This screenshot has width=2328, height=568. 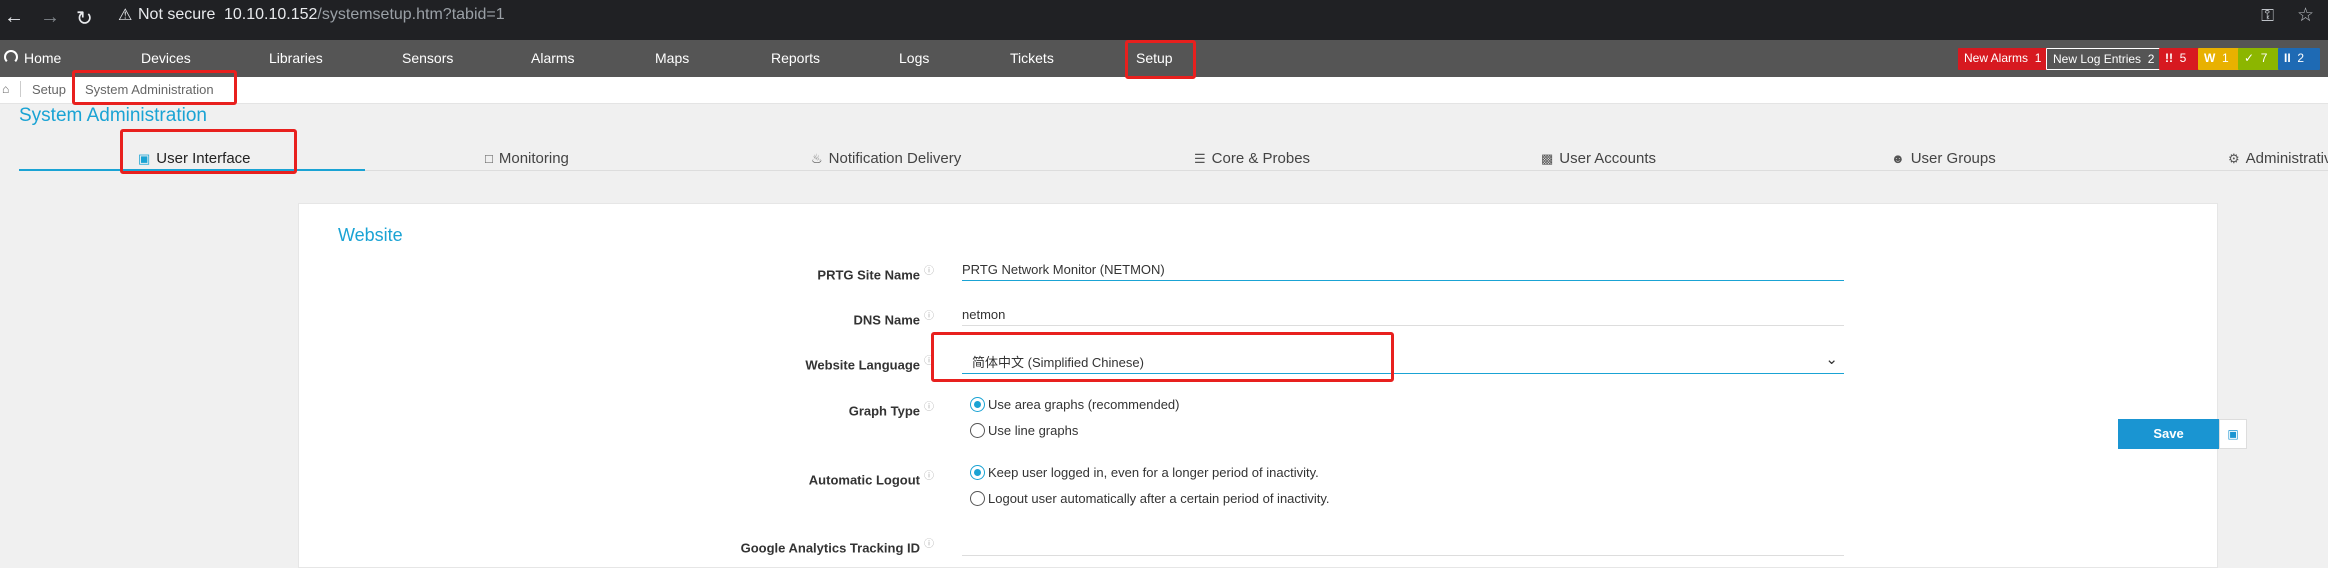 I want to click on users-icon: ☻, so click(x=1898, y=158).